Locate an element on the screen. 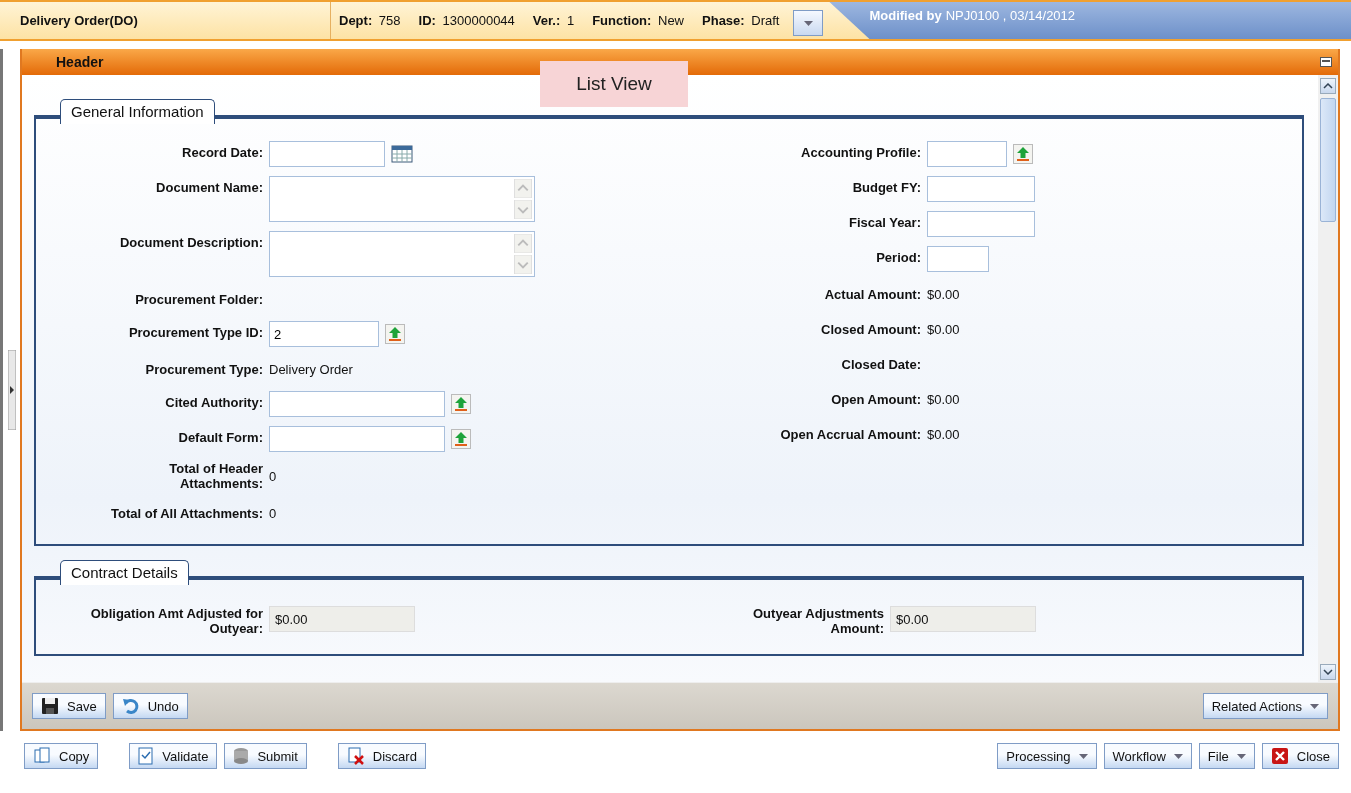 This screenshot has height=793, width=1351. action-button: Close is located at coordinates (1300, 756).